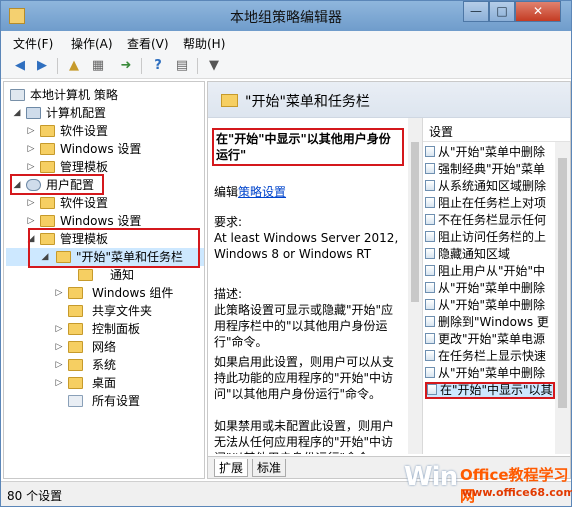  Describe the element at coordinates (20, 66) in the screenshot. I see `back-arrow-icon: ◀` at that location.